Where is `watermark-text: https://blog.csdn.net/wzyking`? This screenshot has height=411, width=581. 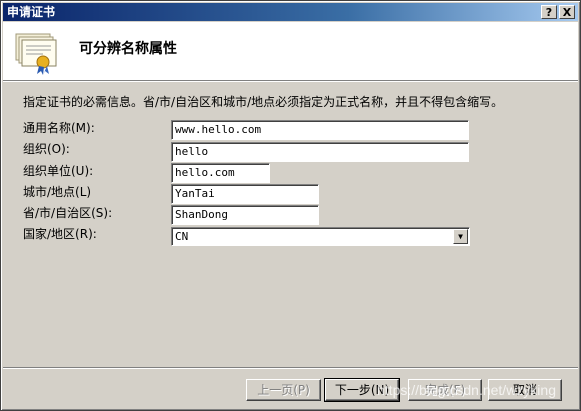
watermark-text: https://blog.csdn.net/wzyking is located at coordinates (466, 390).